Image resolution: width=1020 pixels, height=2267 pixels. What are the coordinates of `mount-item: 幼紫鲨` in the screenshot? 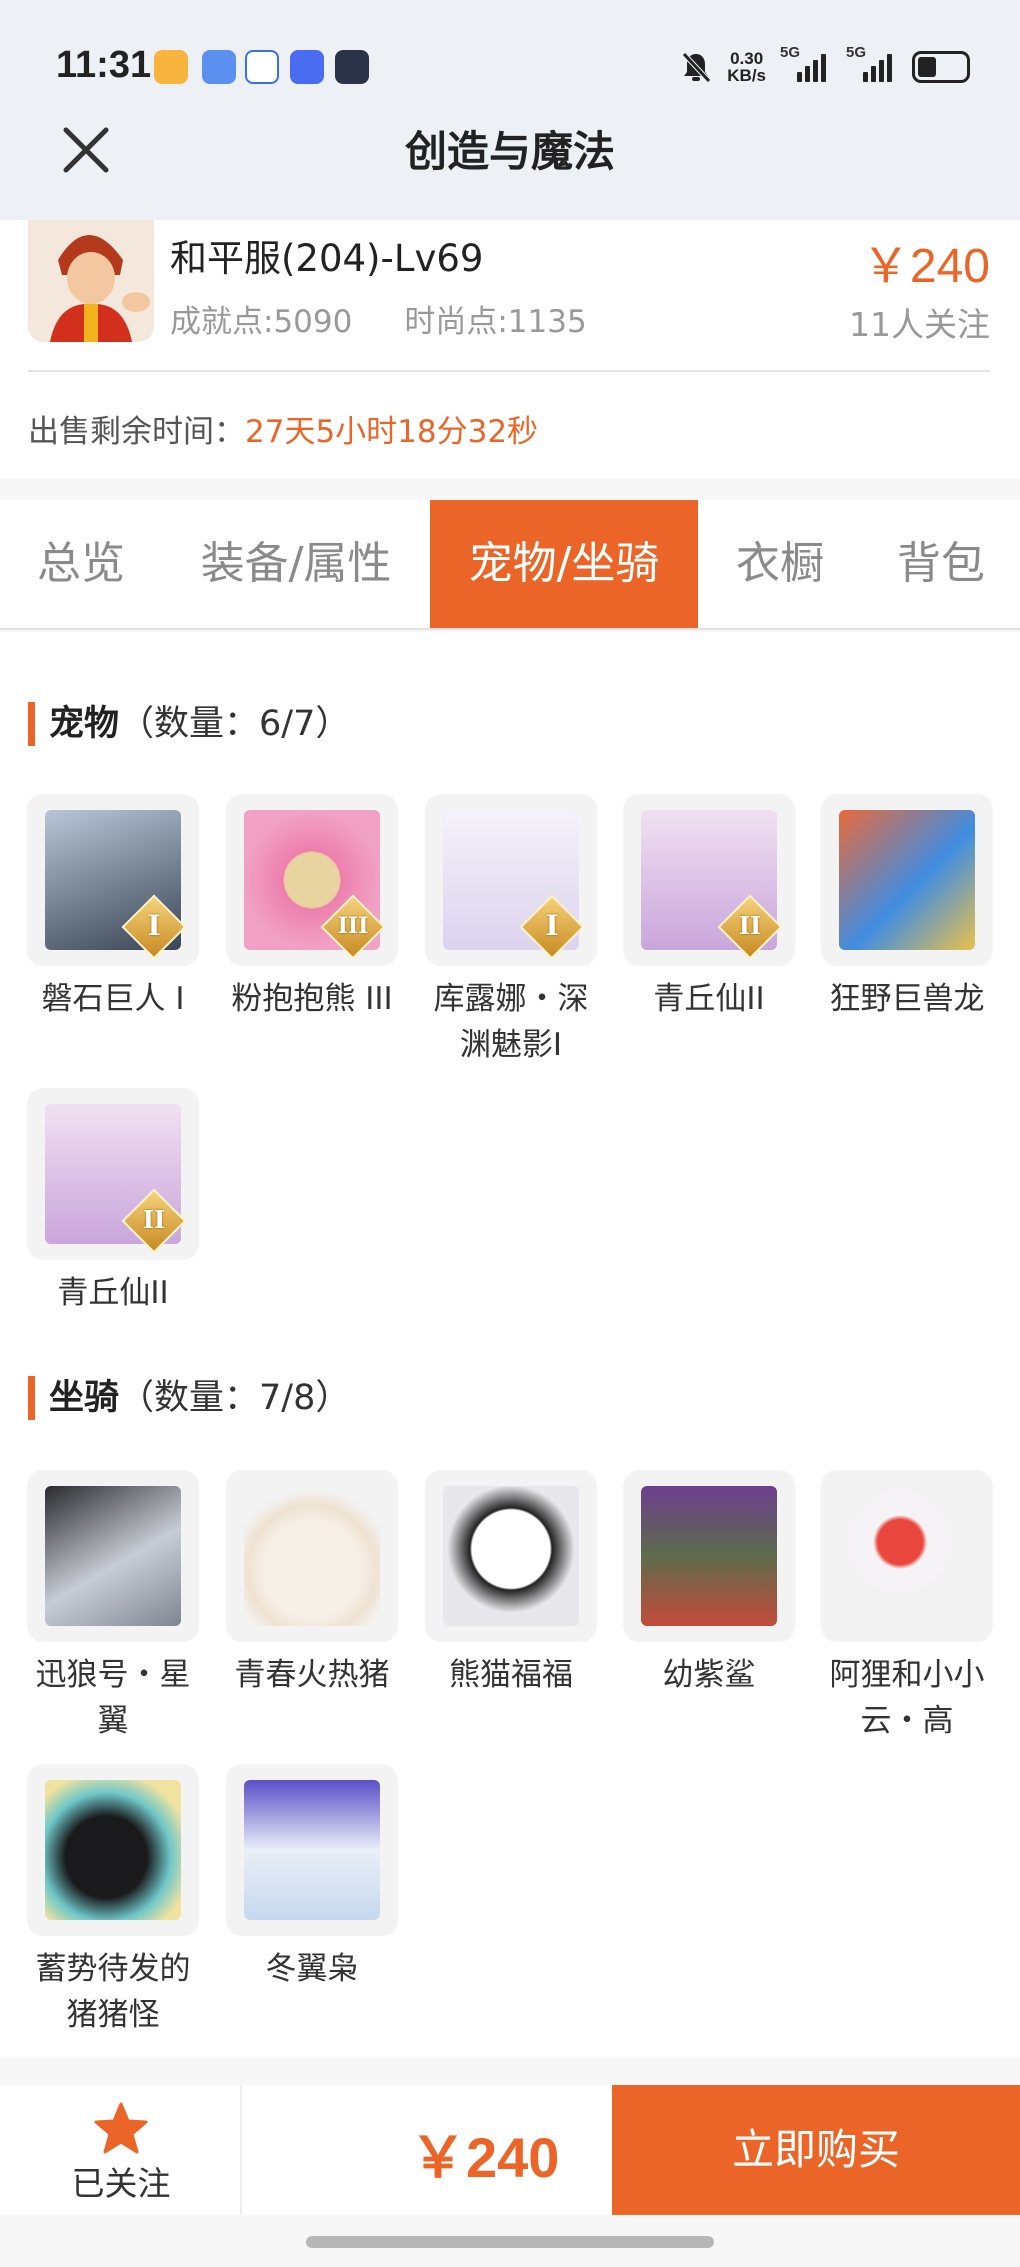 It's located at (709, 1584).